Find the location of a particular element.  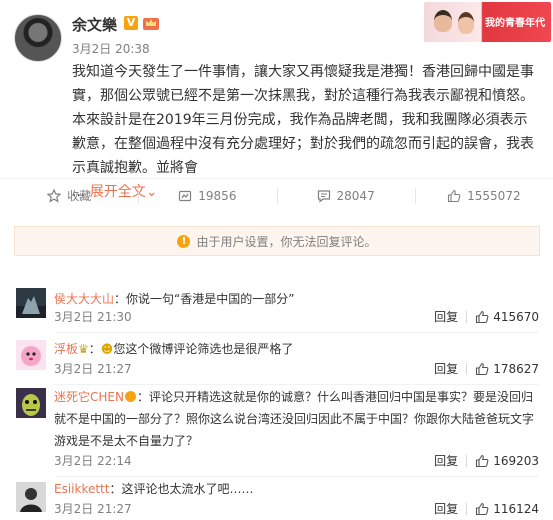

favorite-button: 收藏 is located at coordinates (69, 195).